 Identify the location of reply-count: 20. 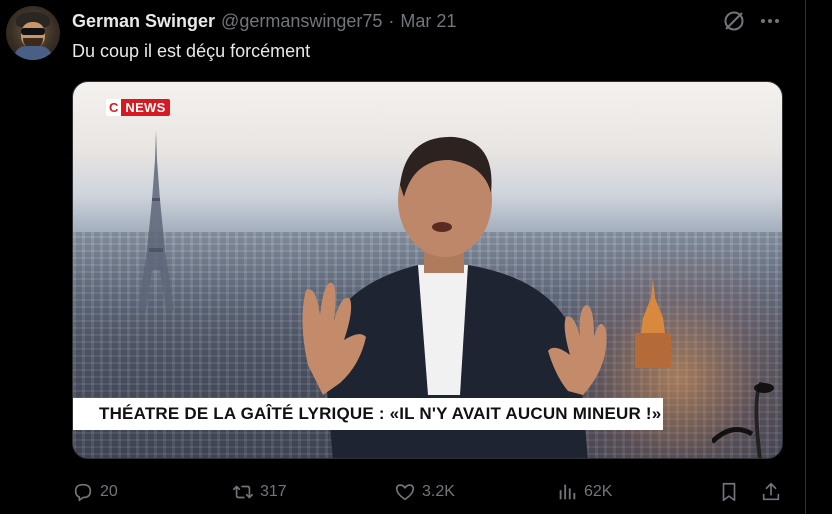
(109, 491).